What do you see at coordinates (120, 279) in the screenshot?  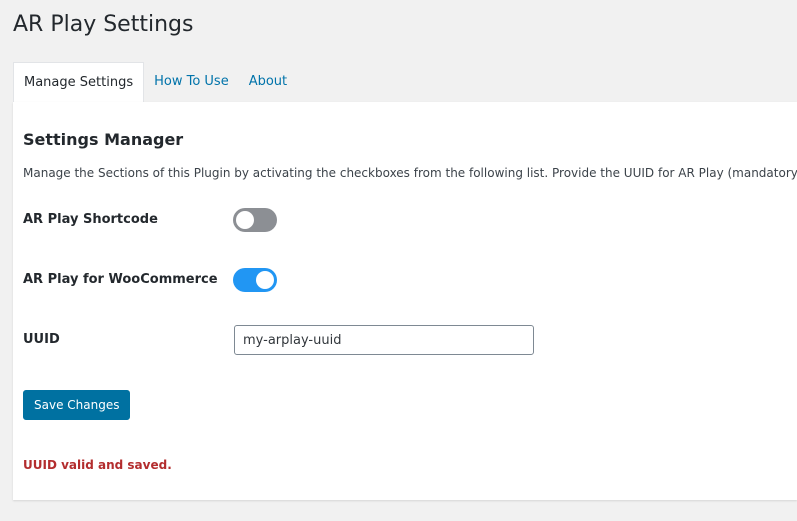 I see `woocommerce-label: AR Play for WooCommerce` at bounding box center [120, 279].